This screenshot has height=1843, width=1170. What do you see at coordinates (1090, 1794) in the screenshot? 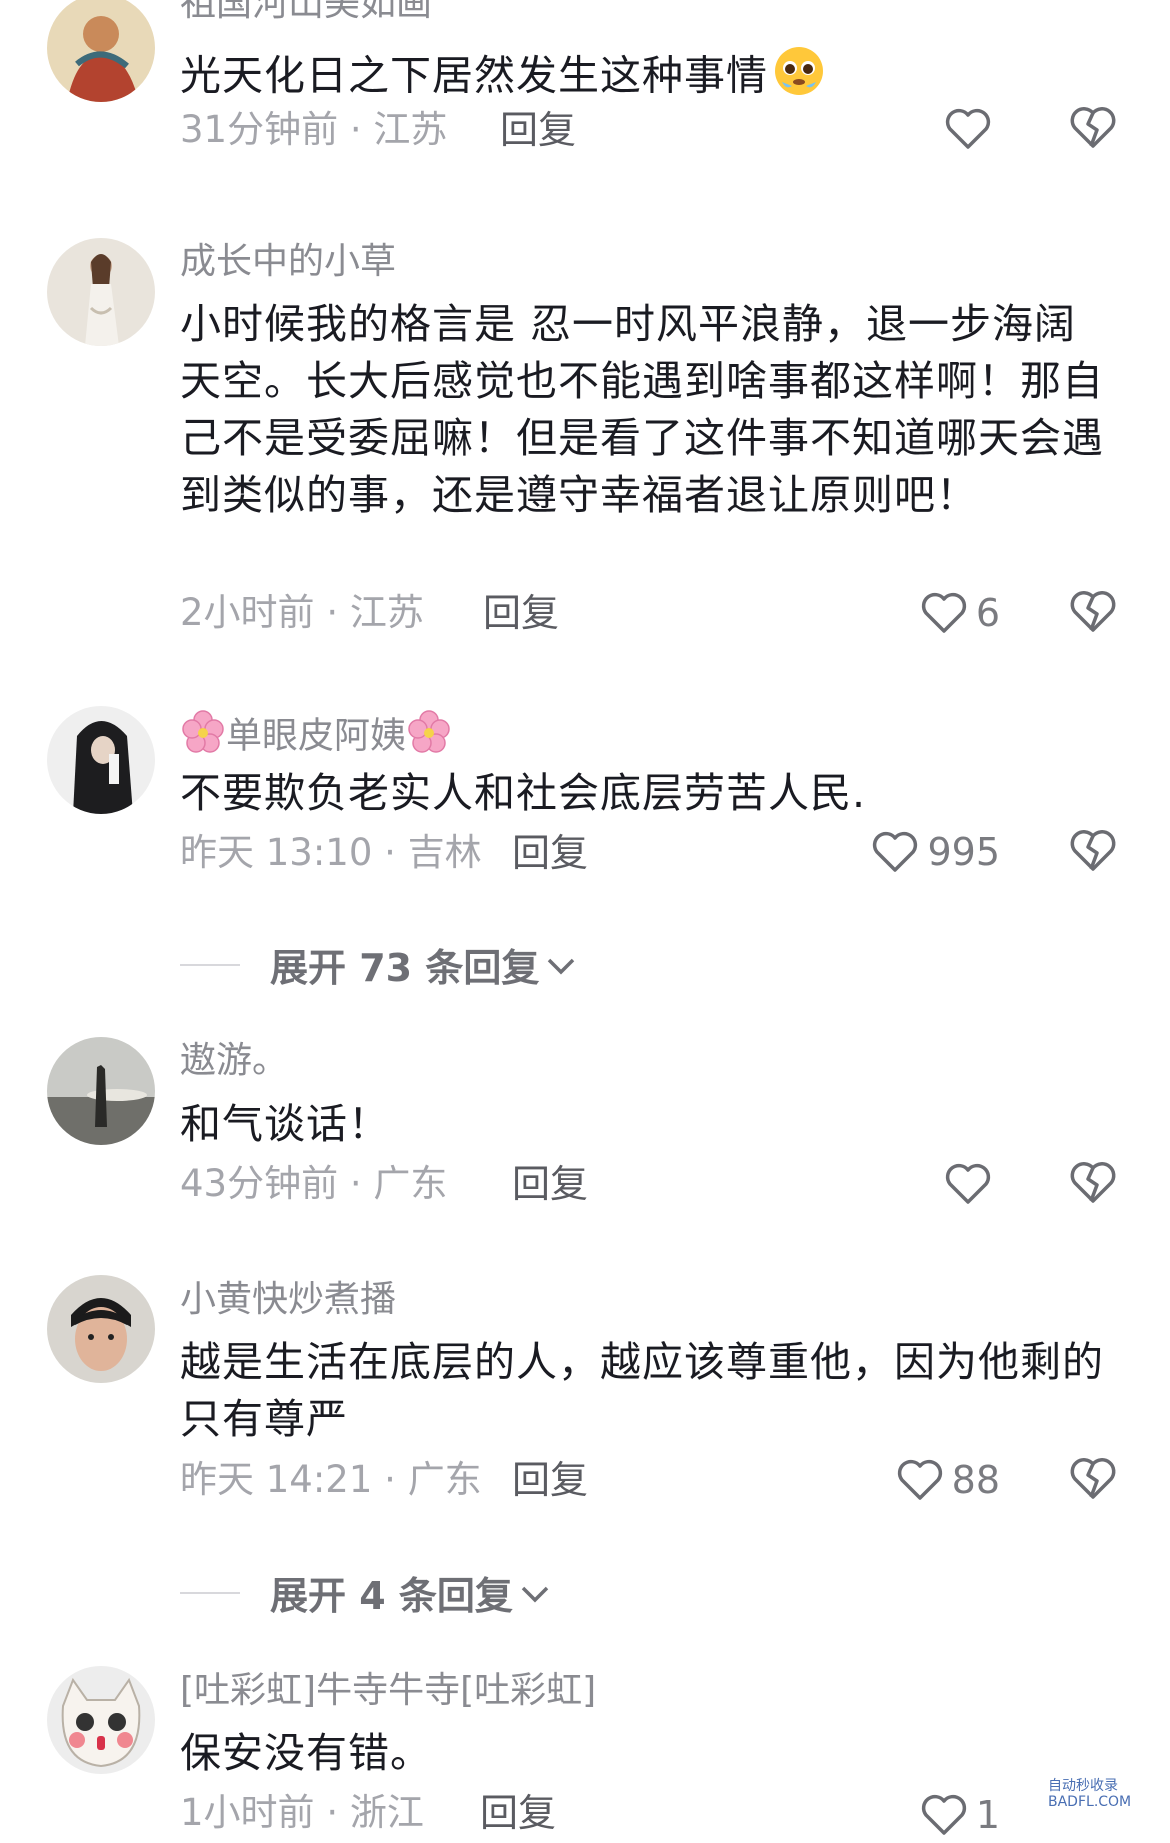
I see `watermark: 自动秒收录 BADFL.COM` at bounding box center [1090, 1794].